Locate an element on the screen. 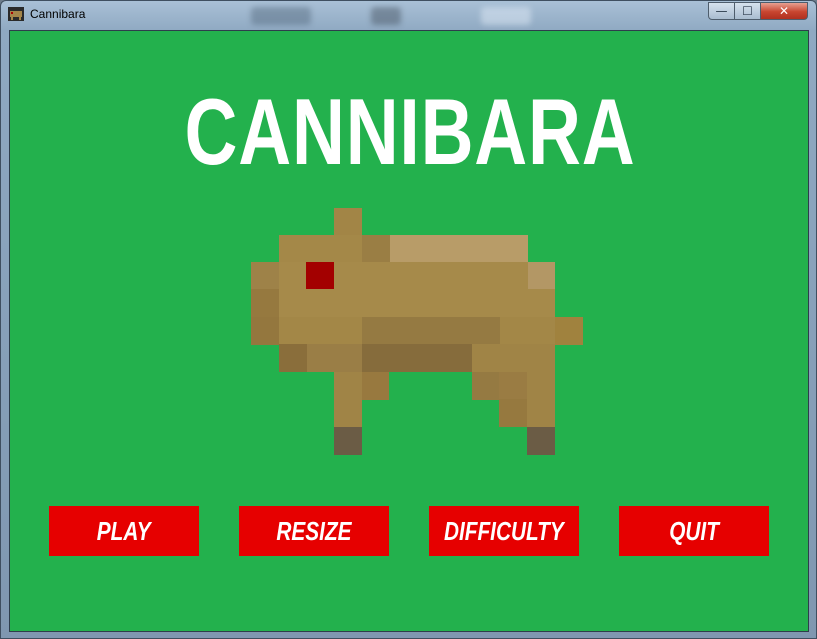 The image size is (817, 639). play-button-label: PLAY is located at coordinates (124, 530).